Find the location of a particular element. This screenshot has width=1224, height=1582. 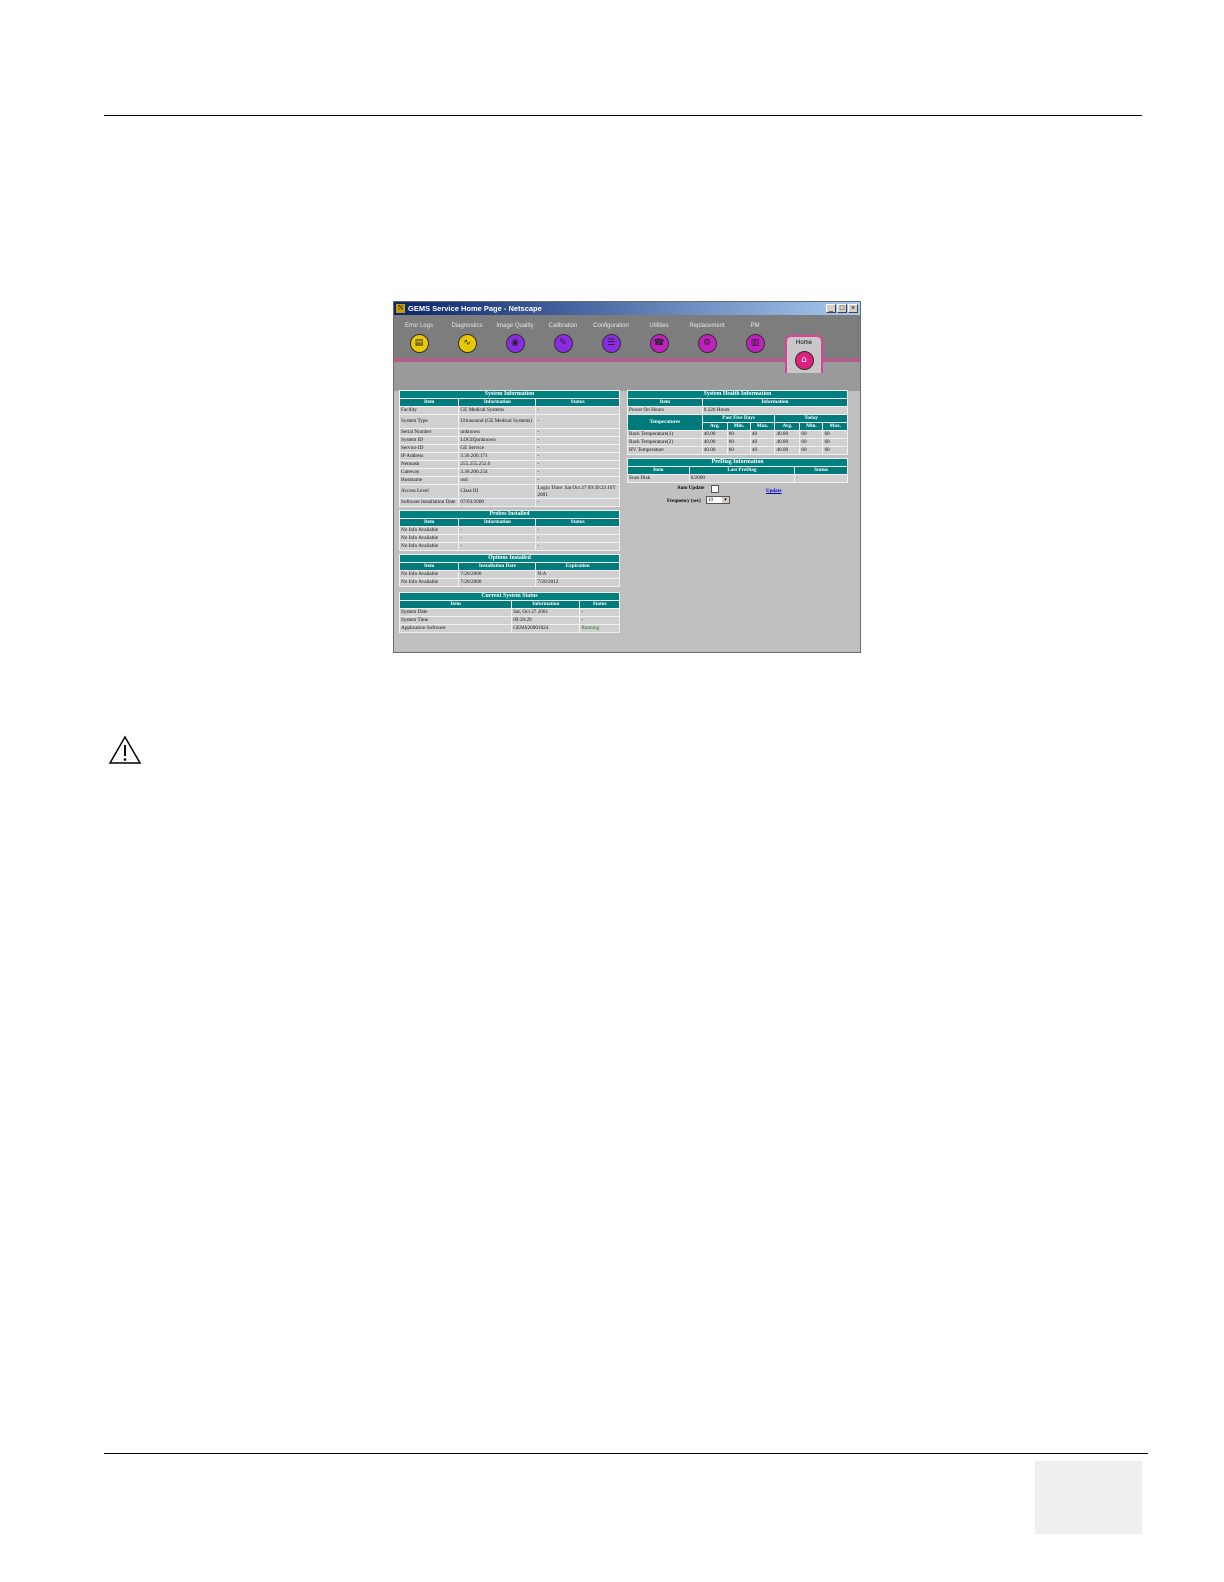

nav-utilities: Utilities ☎ is located at coordinates (659, 338).